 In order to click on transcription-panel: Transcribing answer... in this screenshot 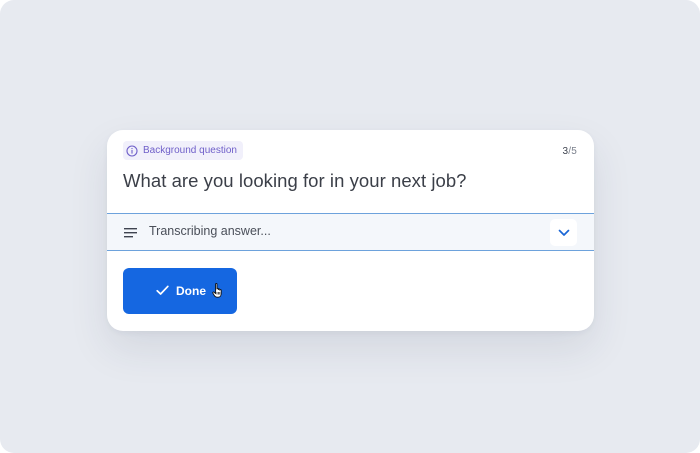, I will do `click(350, 232)`.